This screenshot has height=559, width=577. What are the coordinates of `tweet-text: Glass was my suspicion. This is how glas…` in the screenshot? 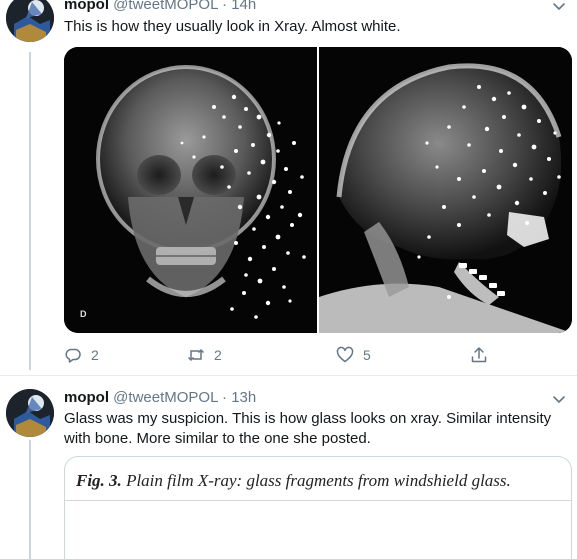 It's located at (308, 428).